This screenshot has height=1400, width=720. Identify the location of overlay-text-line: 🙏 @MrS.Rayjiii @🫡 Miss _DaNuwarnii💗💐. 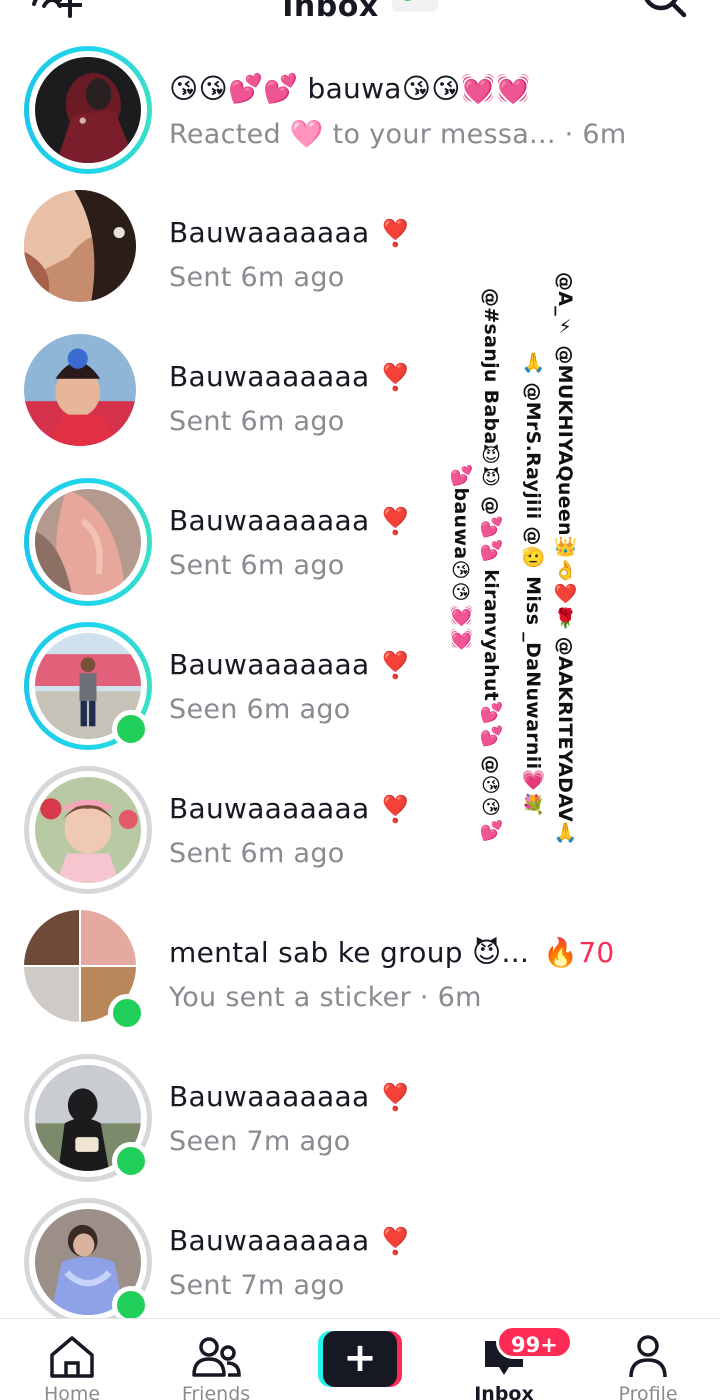
(533, 584).